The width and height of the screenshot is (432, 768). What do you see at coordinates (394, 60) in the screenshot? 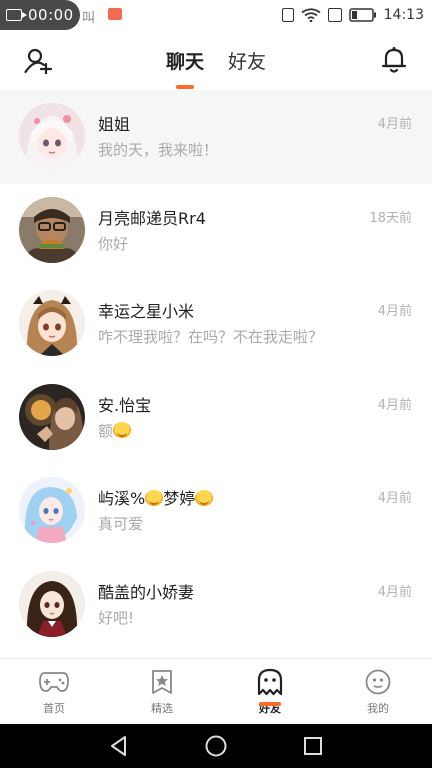
I see `bell-icon` at bounding box center [394, 60].